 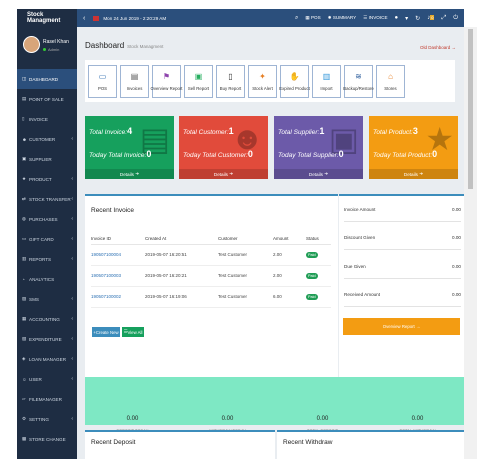 I want to click on sidebar-item-sms: ▨ SMS ‹, so click(x=47, y=299).